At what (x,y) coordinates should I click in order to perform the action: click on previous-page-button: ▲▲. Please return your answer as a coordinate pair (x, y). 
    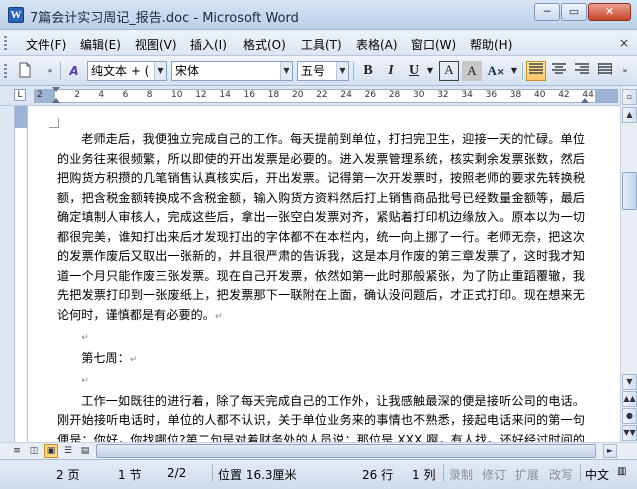
    Looking at the image, I should click on (629, 399).